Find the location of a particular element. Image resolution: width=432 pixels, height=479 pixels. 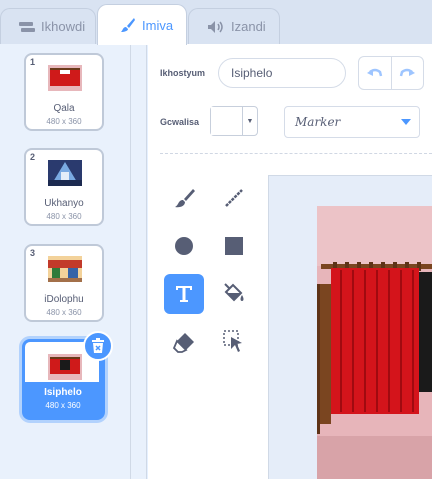

costume-name: Qala is located at coordinates (64, 108).